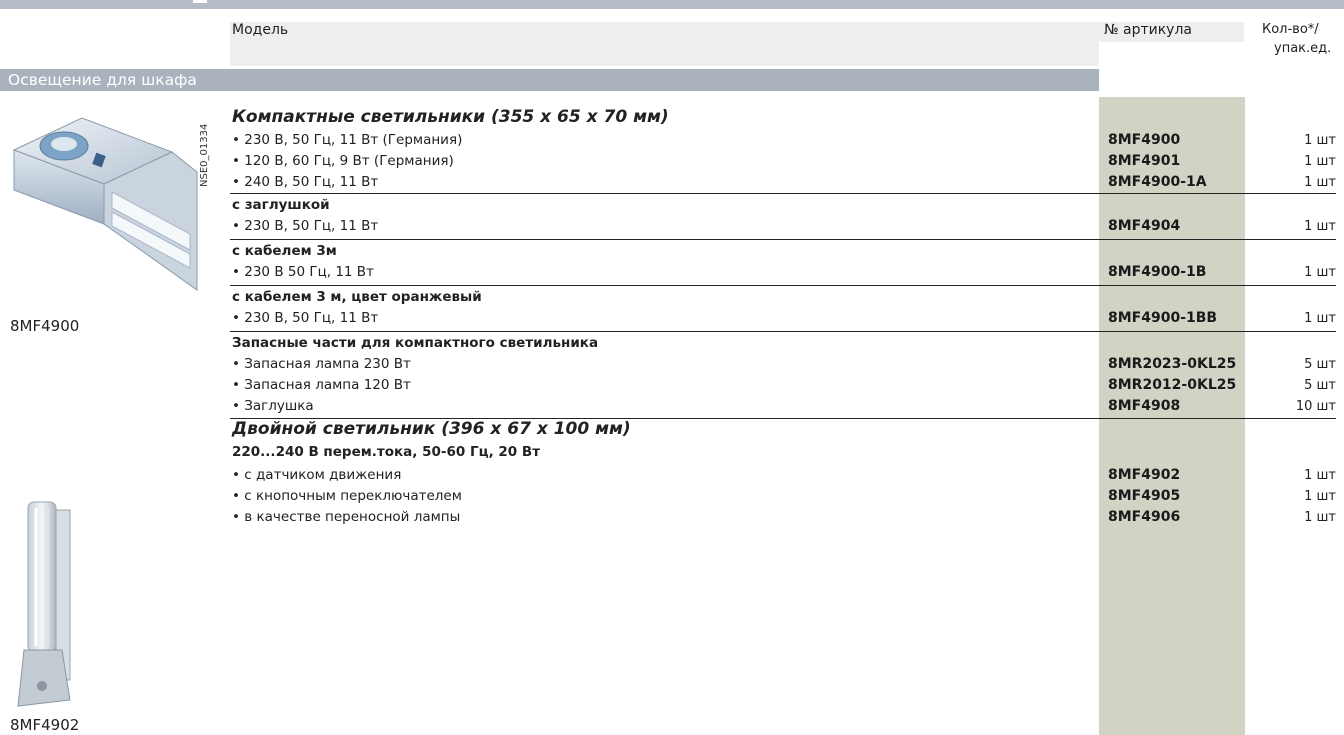  I want to click on header-article: № артикула, so click(1148, 30).